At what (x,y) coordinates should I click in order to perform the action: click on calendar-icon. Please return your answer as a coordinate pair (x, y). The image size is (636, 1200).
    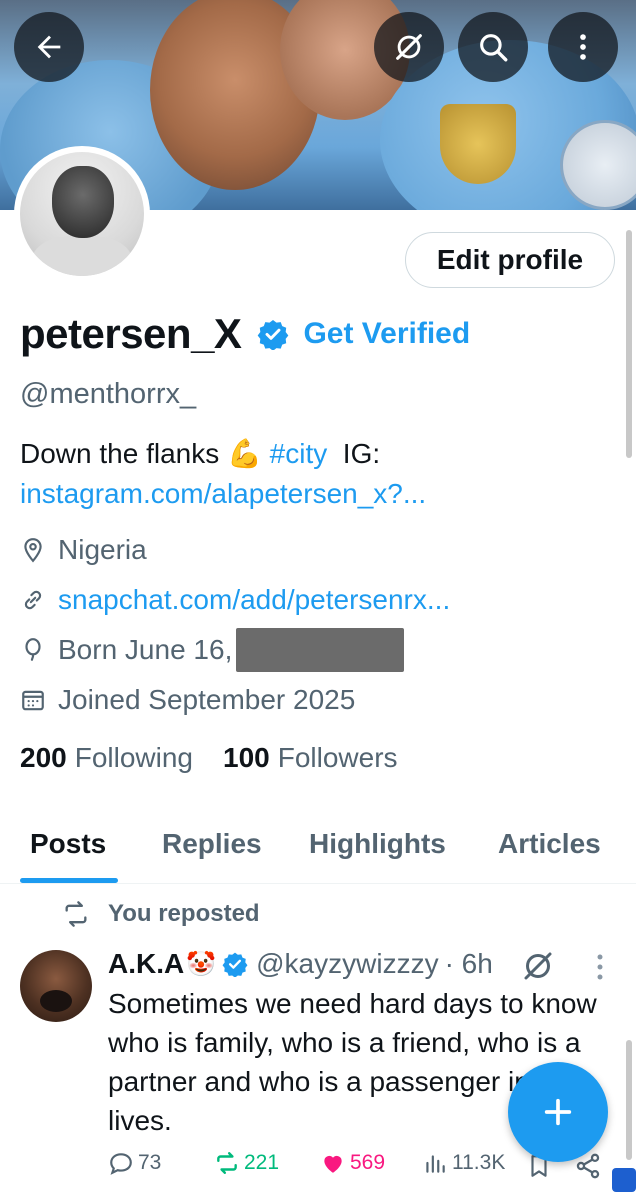
    Looking at the image, I should click on (33, 700).